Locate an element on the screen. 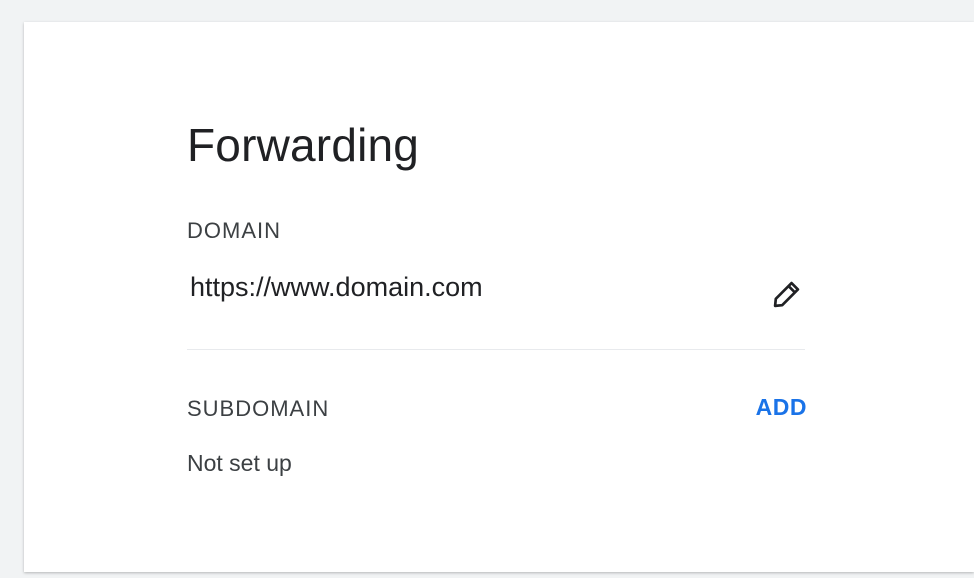 Image resolution: width=974 pixels, height=578 pixels. pencil-icon is located at coordinates (786, 294).